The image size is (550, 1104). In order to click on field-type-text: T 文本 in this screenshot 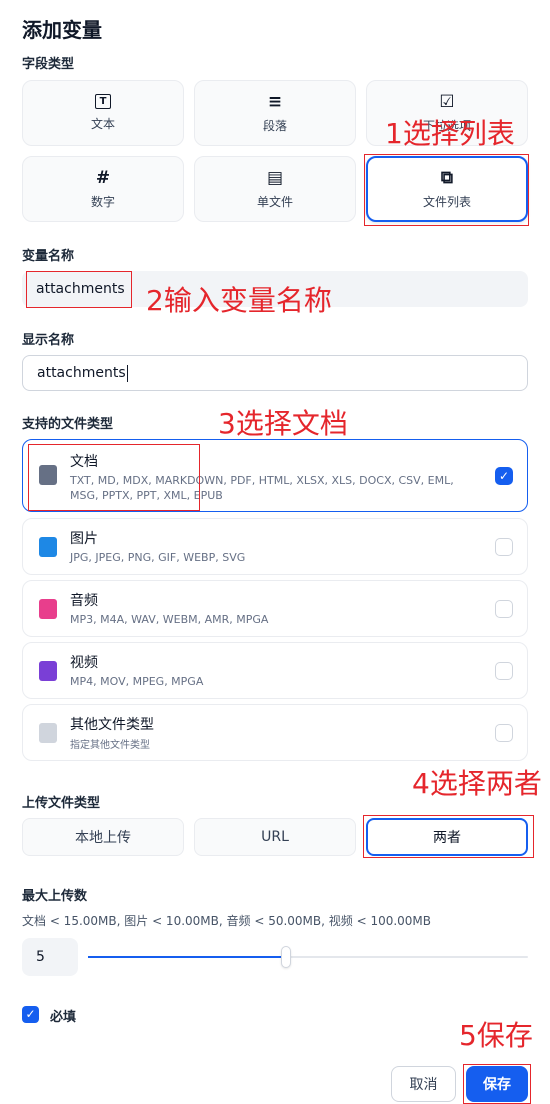, I will do `click(103, 113)`.